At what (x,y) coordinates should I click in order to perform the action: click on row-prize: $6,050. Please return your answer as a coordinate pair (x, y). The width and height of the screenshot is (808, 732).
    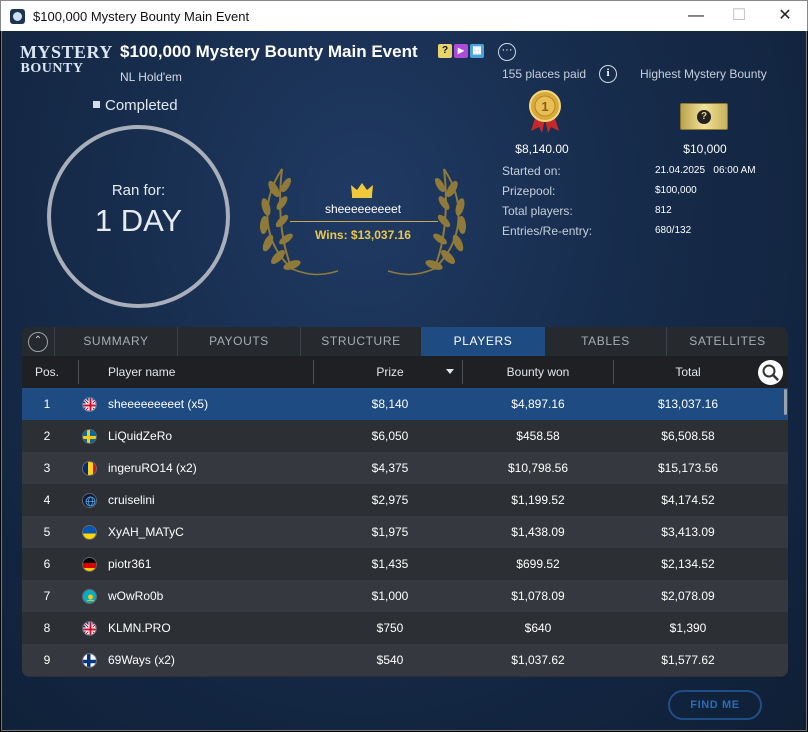
    Looking at the image, I should click on (390, 436).